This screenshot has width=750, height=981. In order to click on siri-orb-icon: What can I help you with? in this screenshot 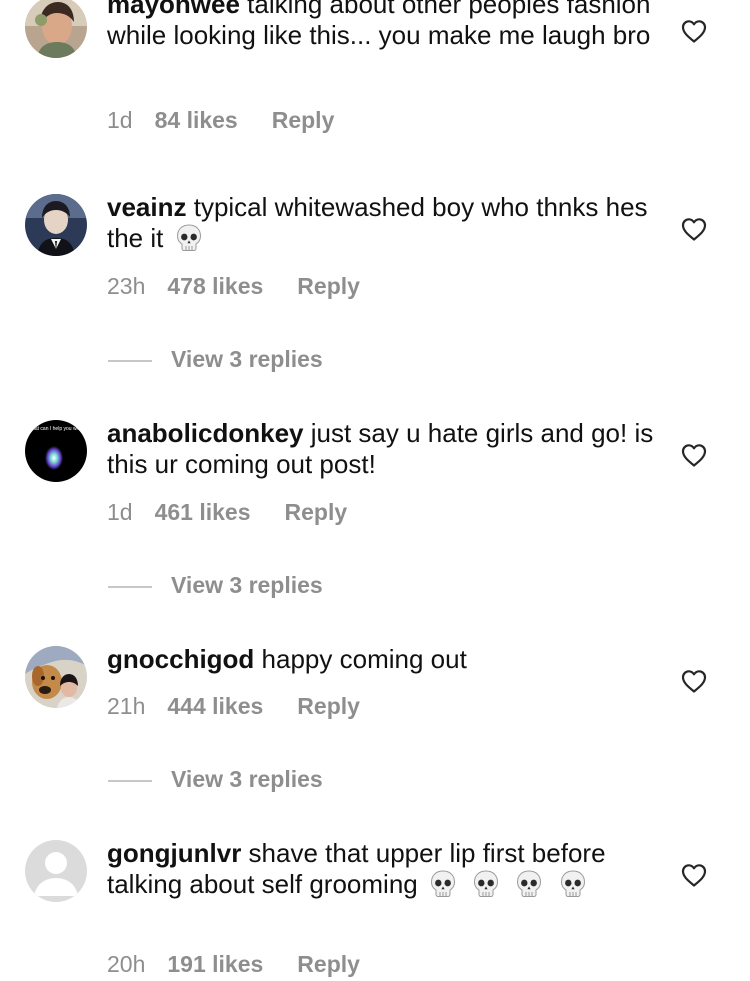, I will do `click(56, 451)`.